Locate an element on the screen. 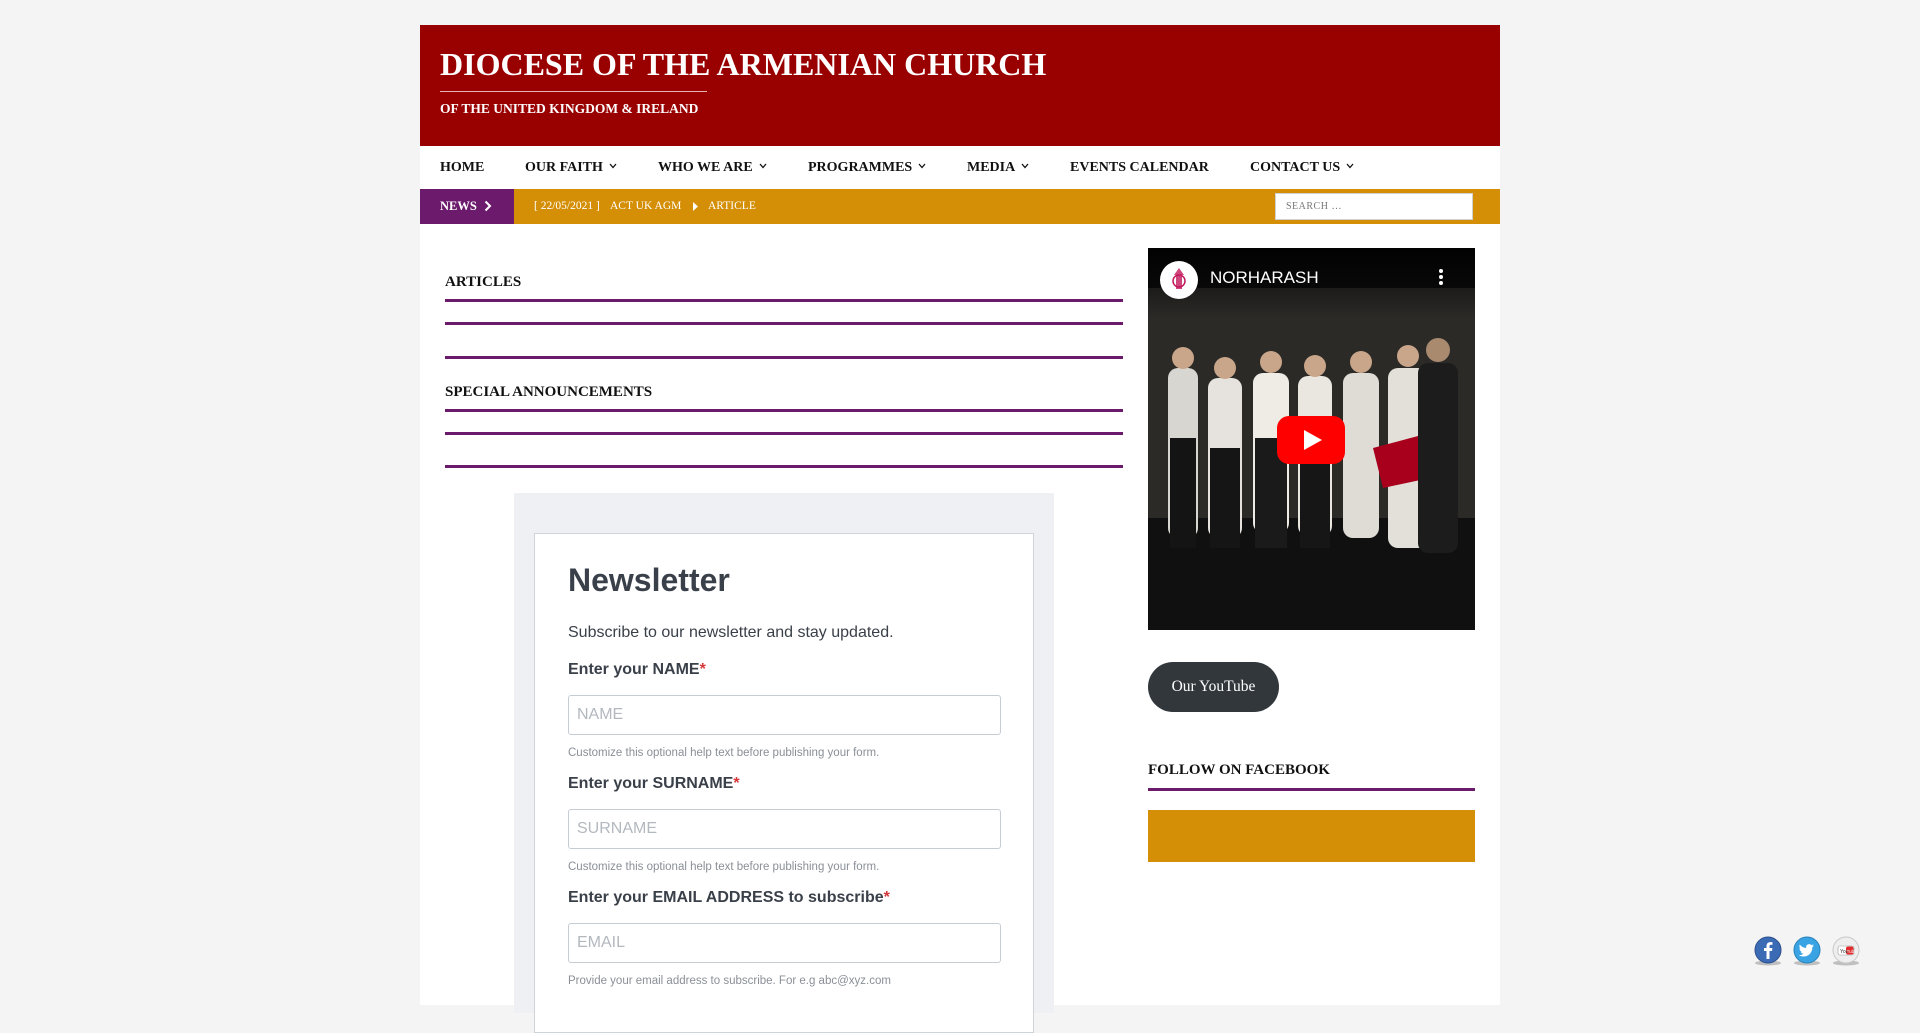 Image resolution: width=1920 pixels, height=1033 pixels. email-label: Enter your EMAIL ADDRESS to subscribe* is located at coordinates (729, 898).